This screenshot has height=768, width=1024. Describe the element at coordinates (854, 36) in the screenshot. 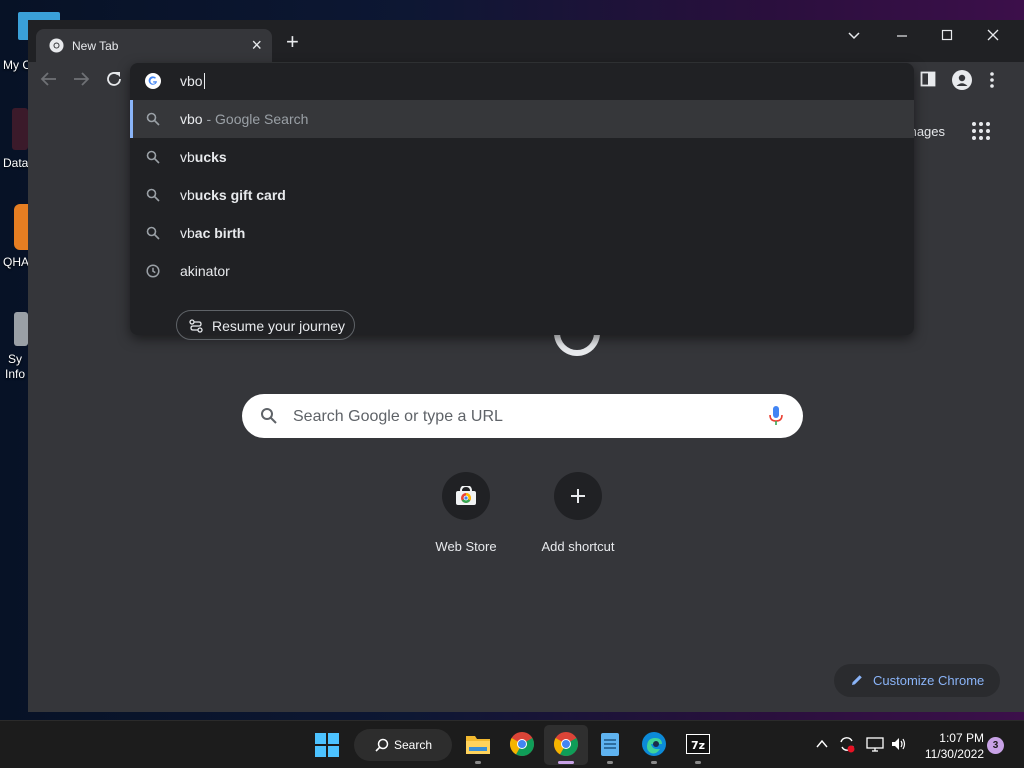

I see `tab-search-icon` at that location.